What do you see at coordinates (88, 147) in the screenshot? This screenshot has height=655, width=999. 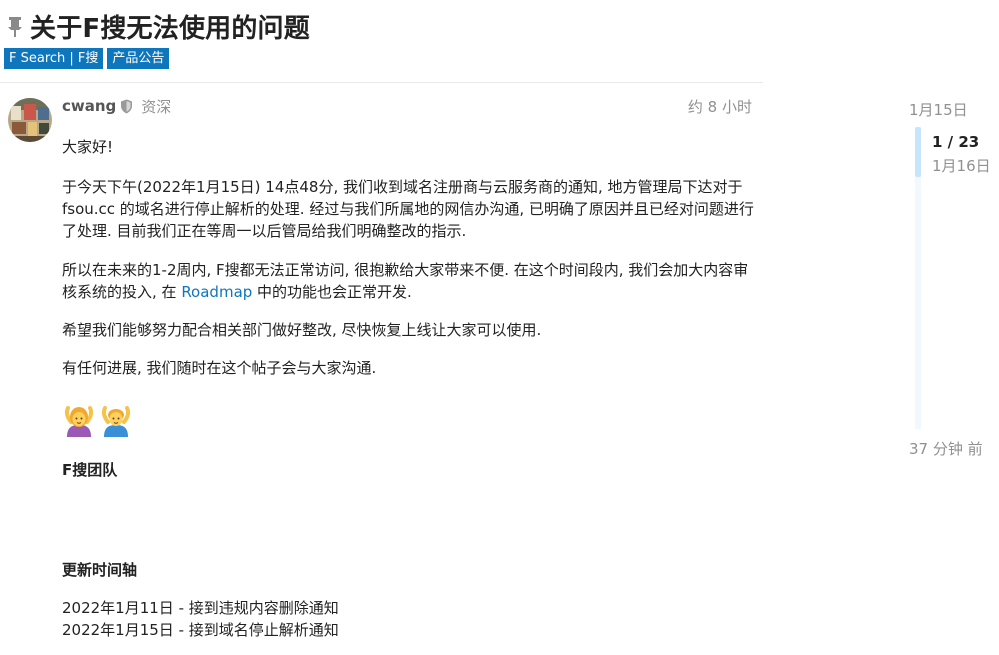 I see `post-greeting: 大家好!` at bounding box center [88, 147].